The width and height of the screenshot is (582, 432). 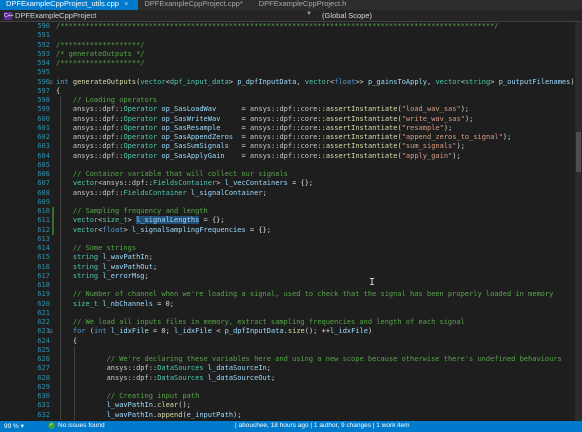 I want to click on line-number: 602, so click(x=43, y=137).